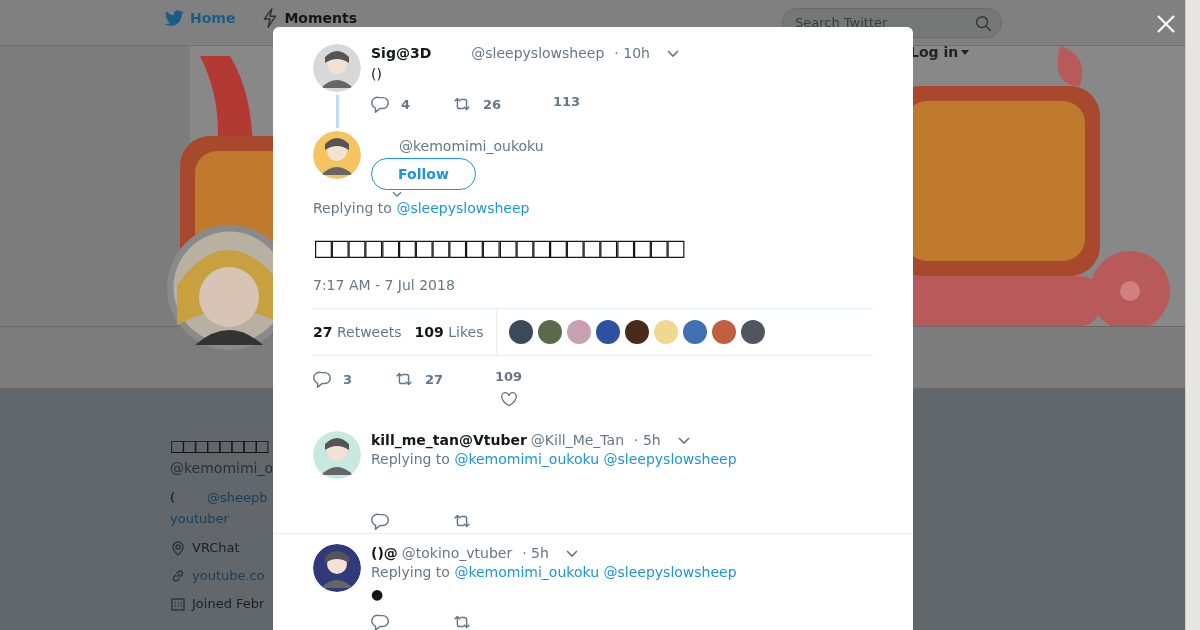 The image size is (1200, 630). What do you see at coordinates (173, 498) in the screenshot?
I see `bio-text: (` at bounding box center [173, 498].